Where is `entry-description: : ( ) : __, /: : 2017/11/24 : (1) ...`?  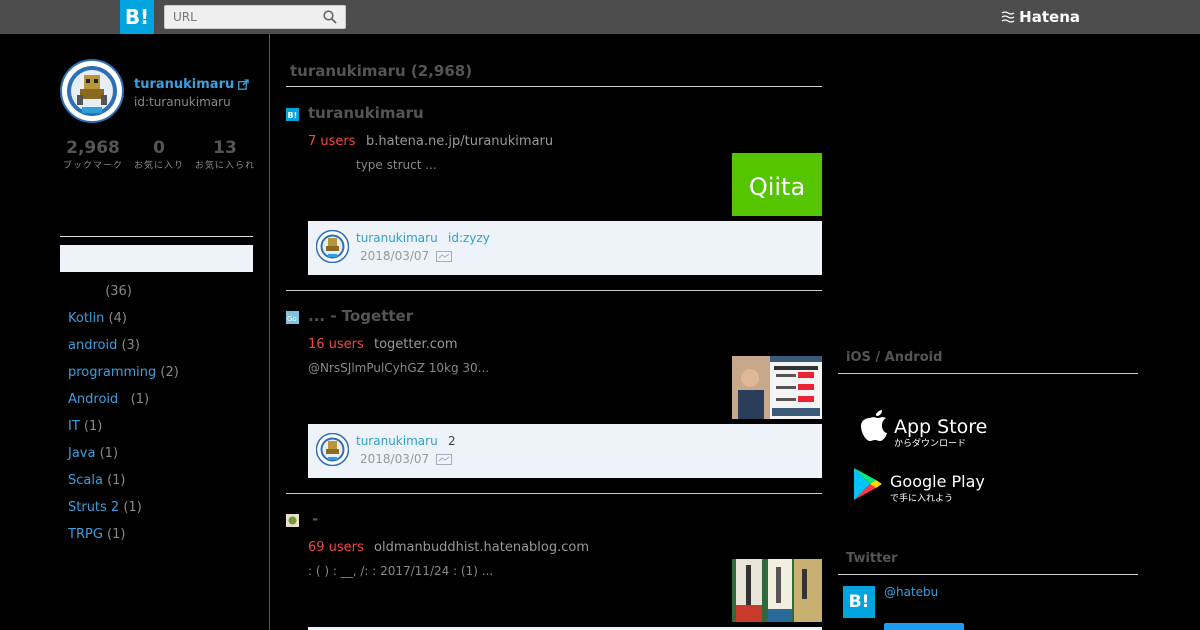 entry-description: : ( ) : __, /: : 2017/11/24 : (1) ... is located at coordinates (401, 571).